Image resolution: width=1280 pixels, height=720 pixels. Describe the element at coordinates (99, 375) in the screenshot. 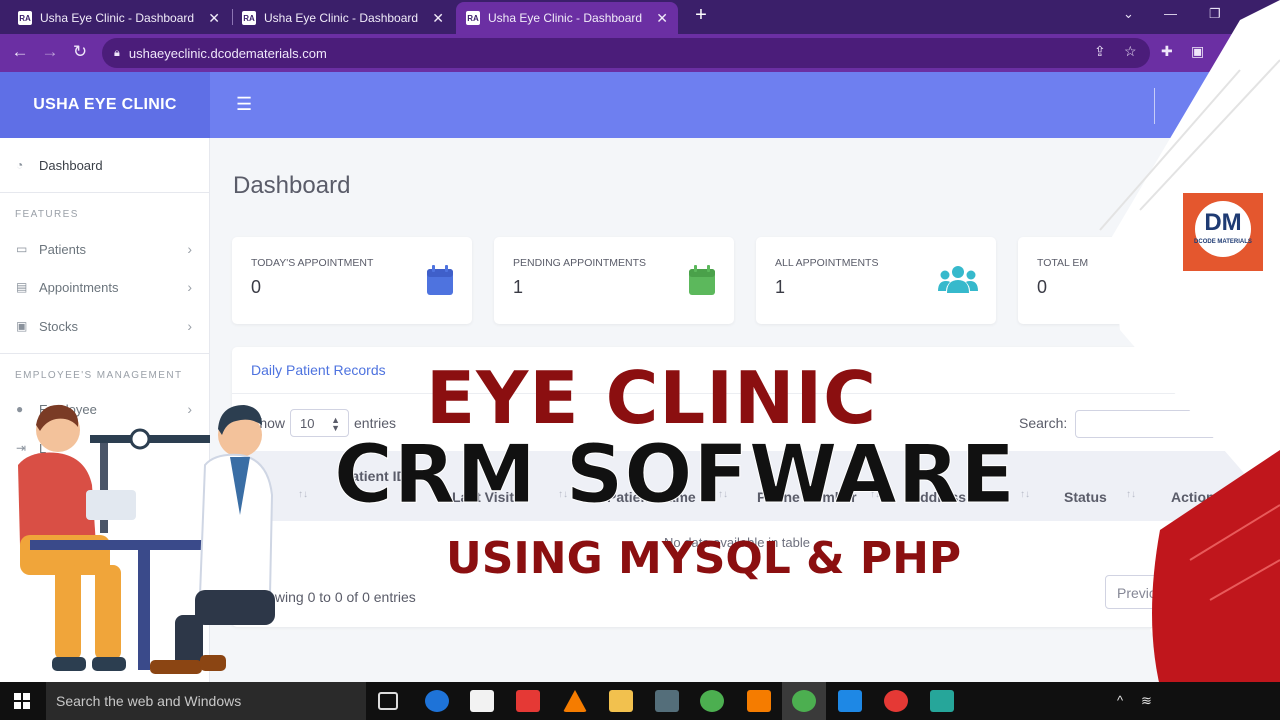

I see `sidebar-heading-employees: EMPLOYEE'S MANAGEMENT` at that location.